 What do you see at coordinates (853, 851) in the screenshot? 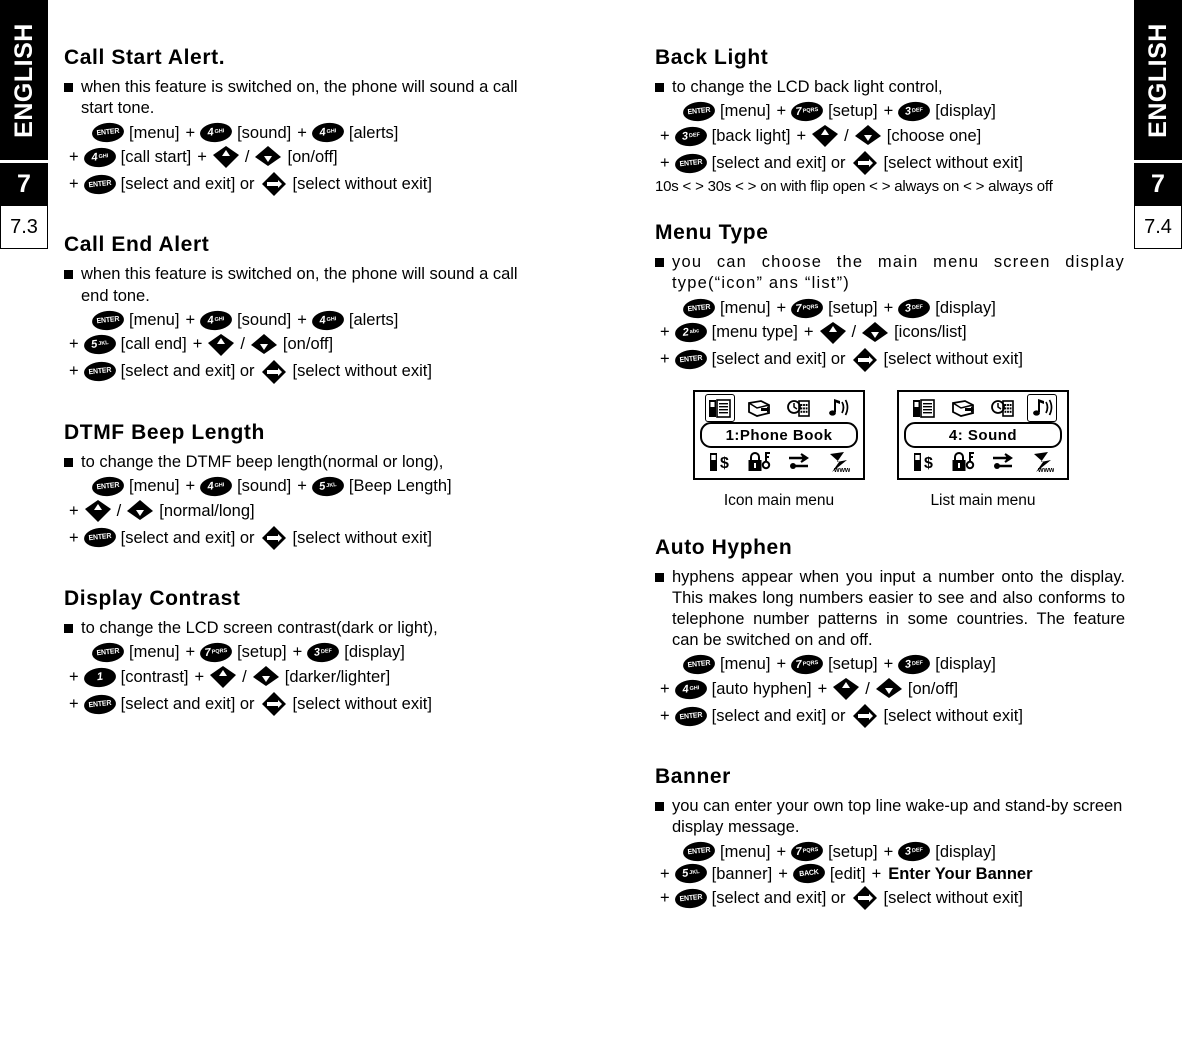
I see `key-function-label: [setup]` at bounding box center [853, 851].